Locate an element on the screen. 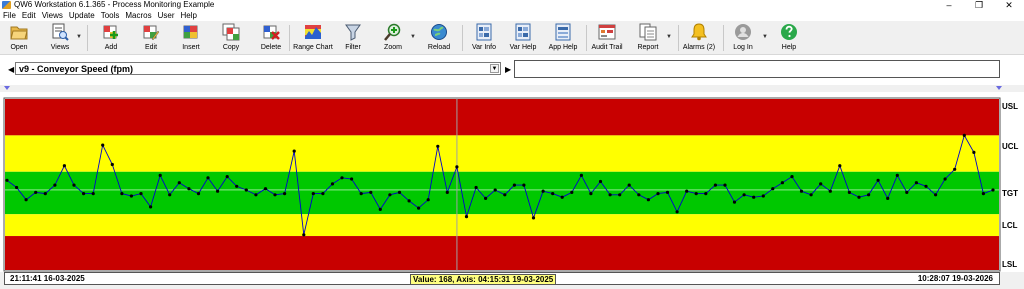  help-button: Help is located at coordinates (789, 38).